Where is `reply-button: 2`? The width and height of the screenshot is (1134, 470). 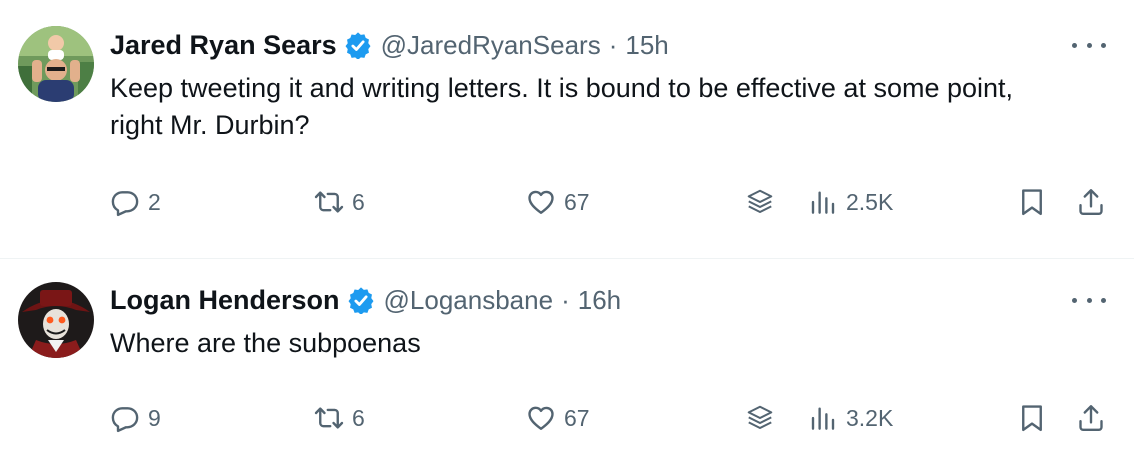
reply-button: 2 is located at coordinates (135, 202).